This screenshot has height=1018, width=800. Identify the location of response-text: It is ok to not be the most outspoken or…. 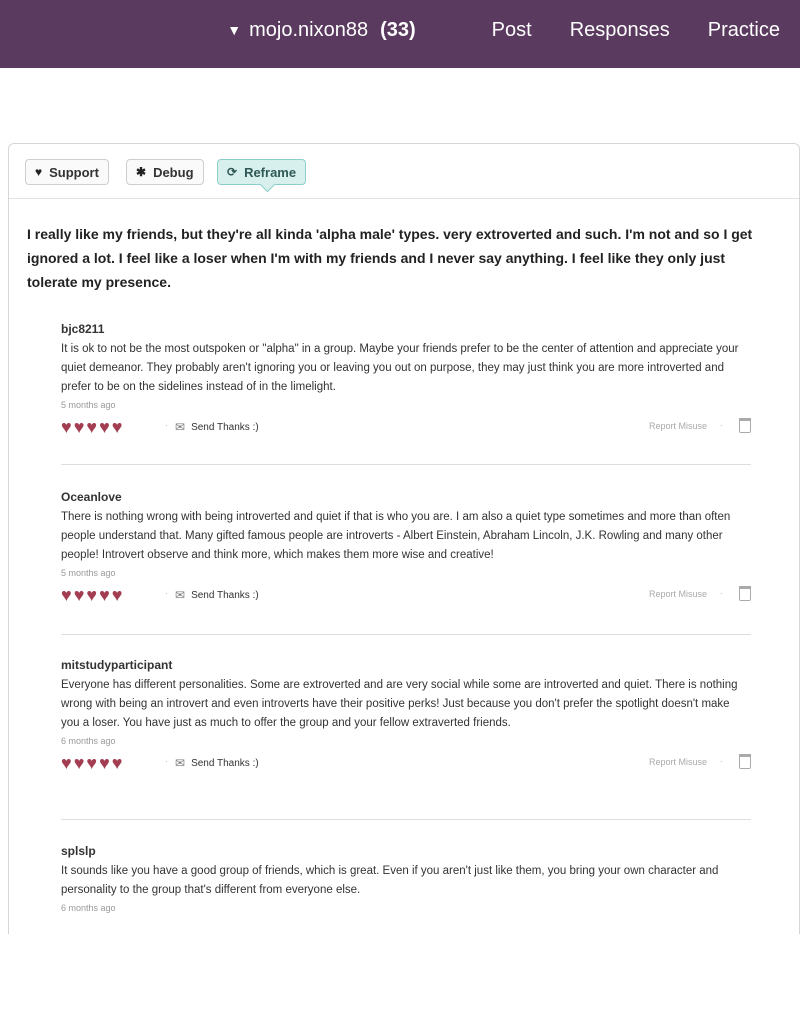
(400, 368).